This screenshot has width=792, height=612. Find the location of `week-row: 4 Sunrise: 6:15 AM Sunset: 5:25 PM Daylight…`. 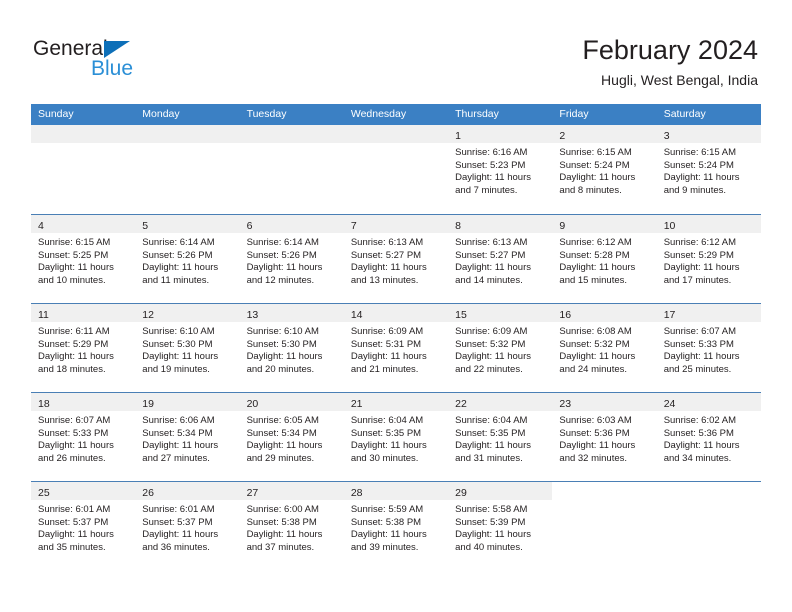

week-row: 4 Sunrise: 6:15 AM Sunset: 5:25 PM Daylight… is located at coordinates (396, 258).